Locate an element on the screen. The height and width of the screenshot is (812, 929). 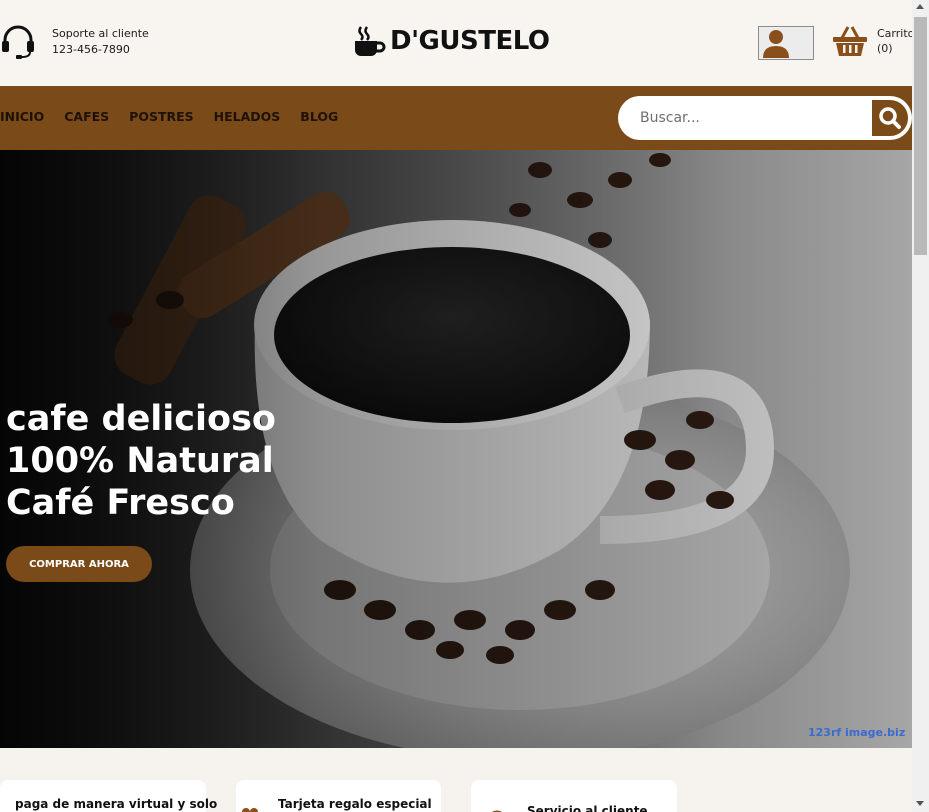
headset-icon is located at coordinates (18, 42).